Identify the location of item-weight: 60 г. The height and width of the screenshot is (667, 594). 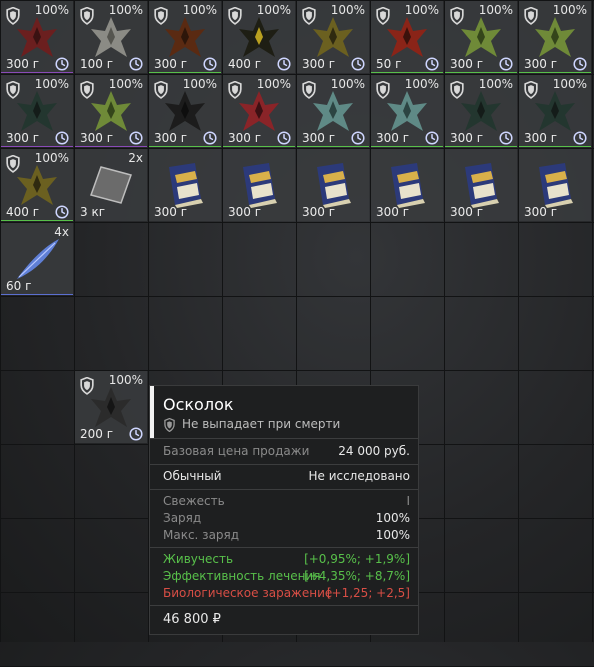
(19, 286).